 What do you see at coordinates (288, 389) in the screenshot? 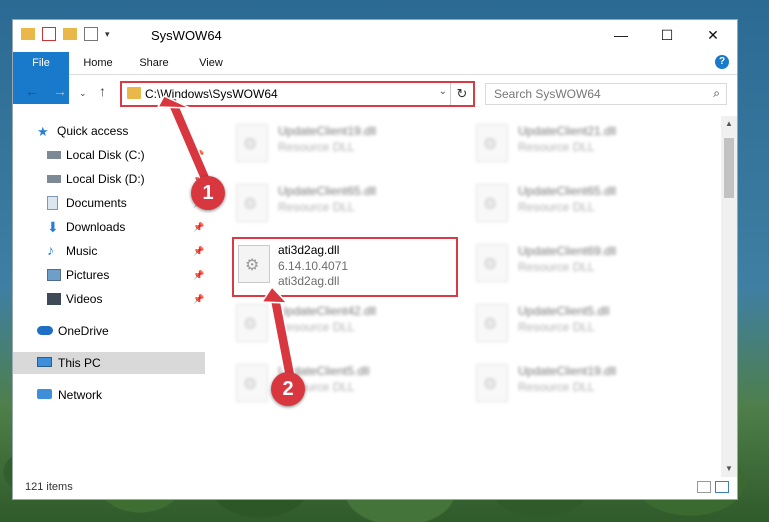
I see `step-badge-2: 2` at bounding box center [288, 389].